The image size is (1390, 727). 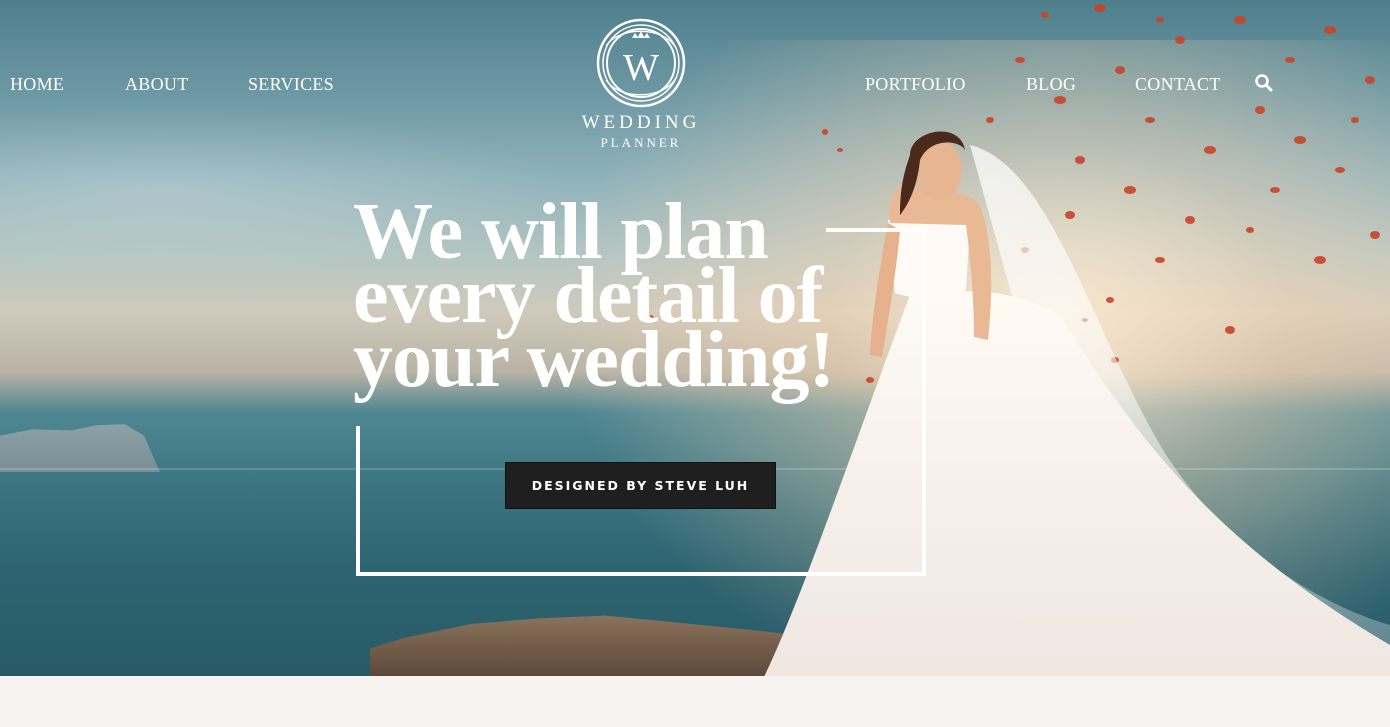 What do you see at coordinates (1264, 83) in the screenshot?
I see `search-icon` at bounding box center [1264, 83].